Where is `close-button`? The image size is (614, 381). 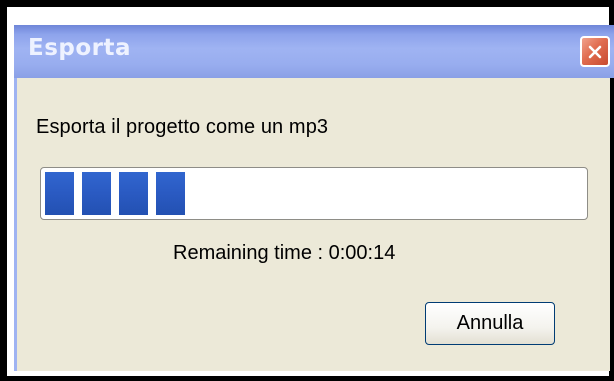 close-button is located at coordinates (595, 51).